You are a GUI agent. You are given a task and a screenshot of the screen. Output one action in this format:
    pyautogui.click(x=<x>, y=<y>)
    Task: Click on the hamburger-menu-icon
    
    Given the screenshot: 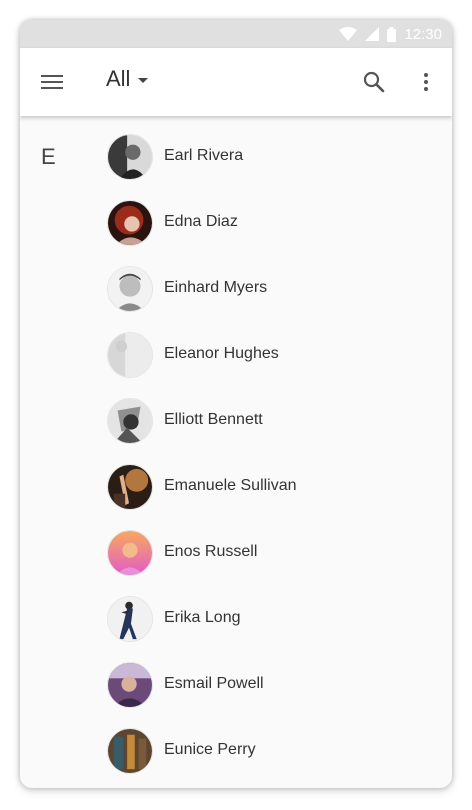 What is the action you would take?
    pyautogui.click(x=52, y=82)
    